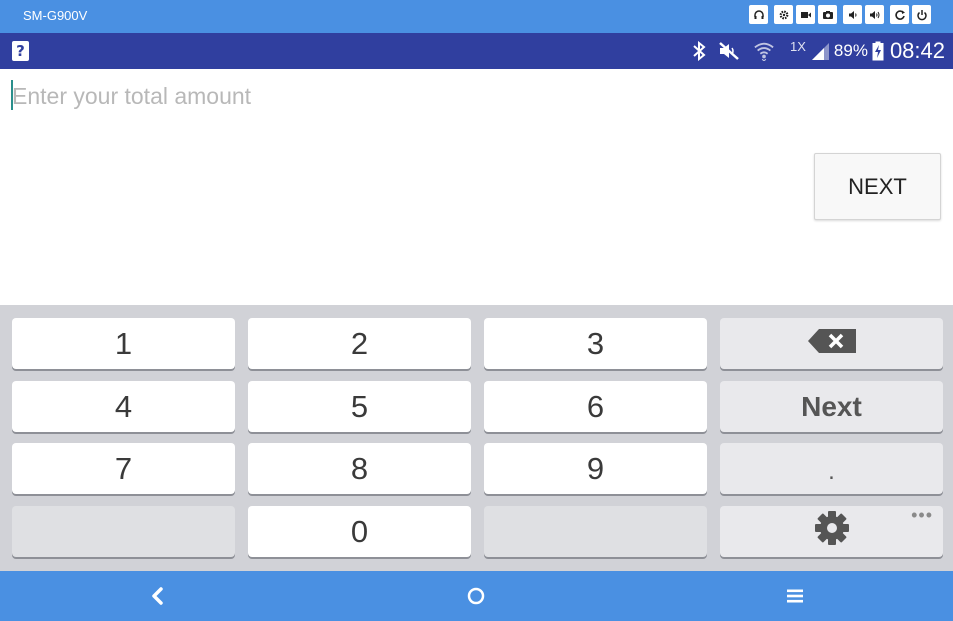  Describe the element at coordinates (359, 406) in the screenshot. I see `key-5: 5` at that location.